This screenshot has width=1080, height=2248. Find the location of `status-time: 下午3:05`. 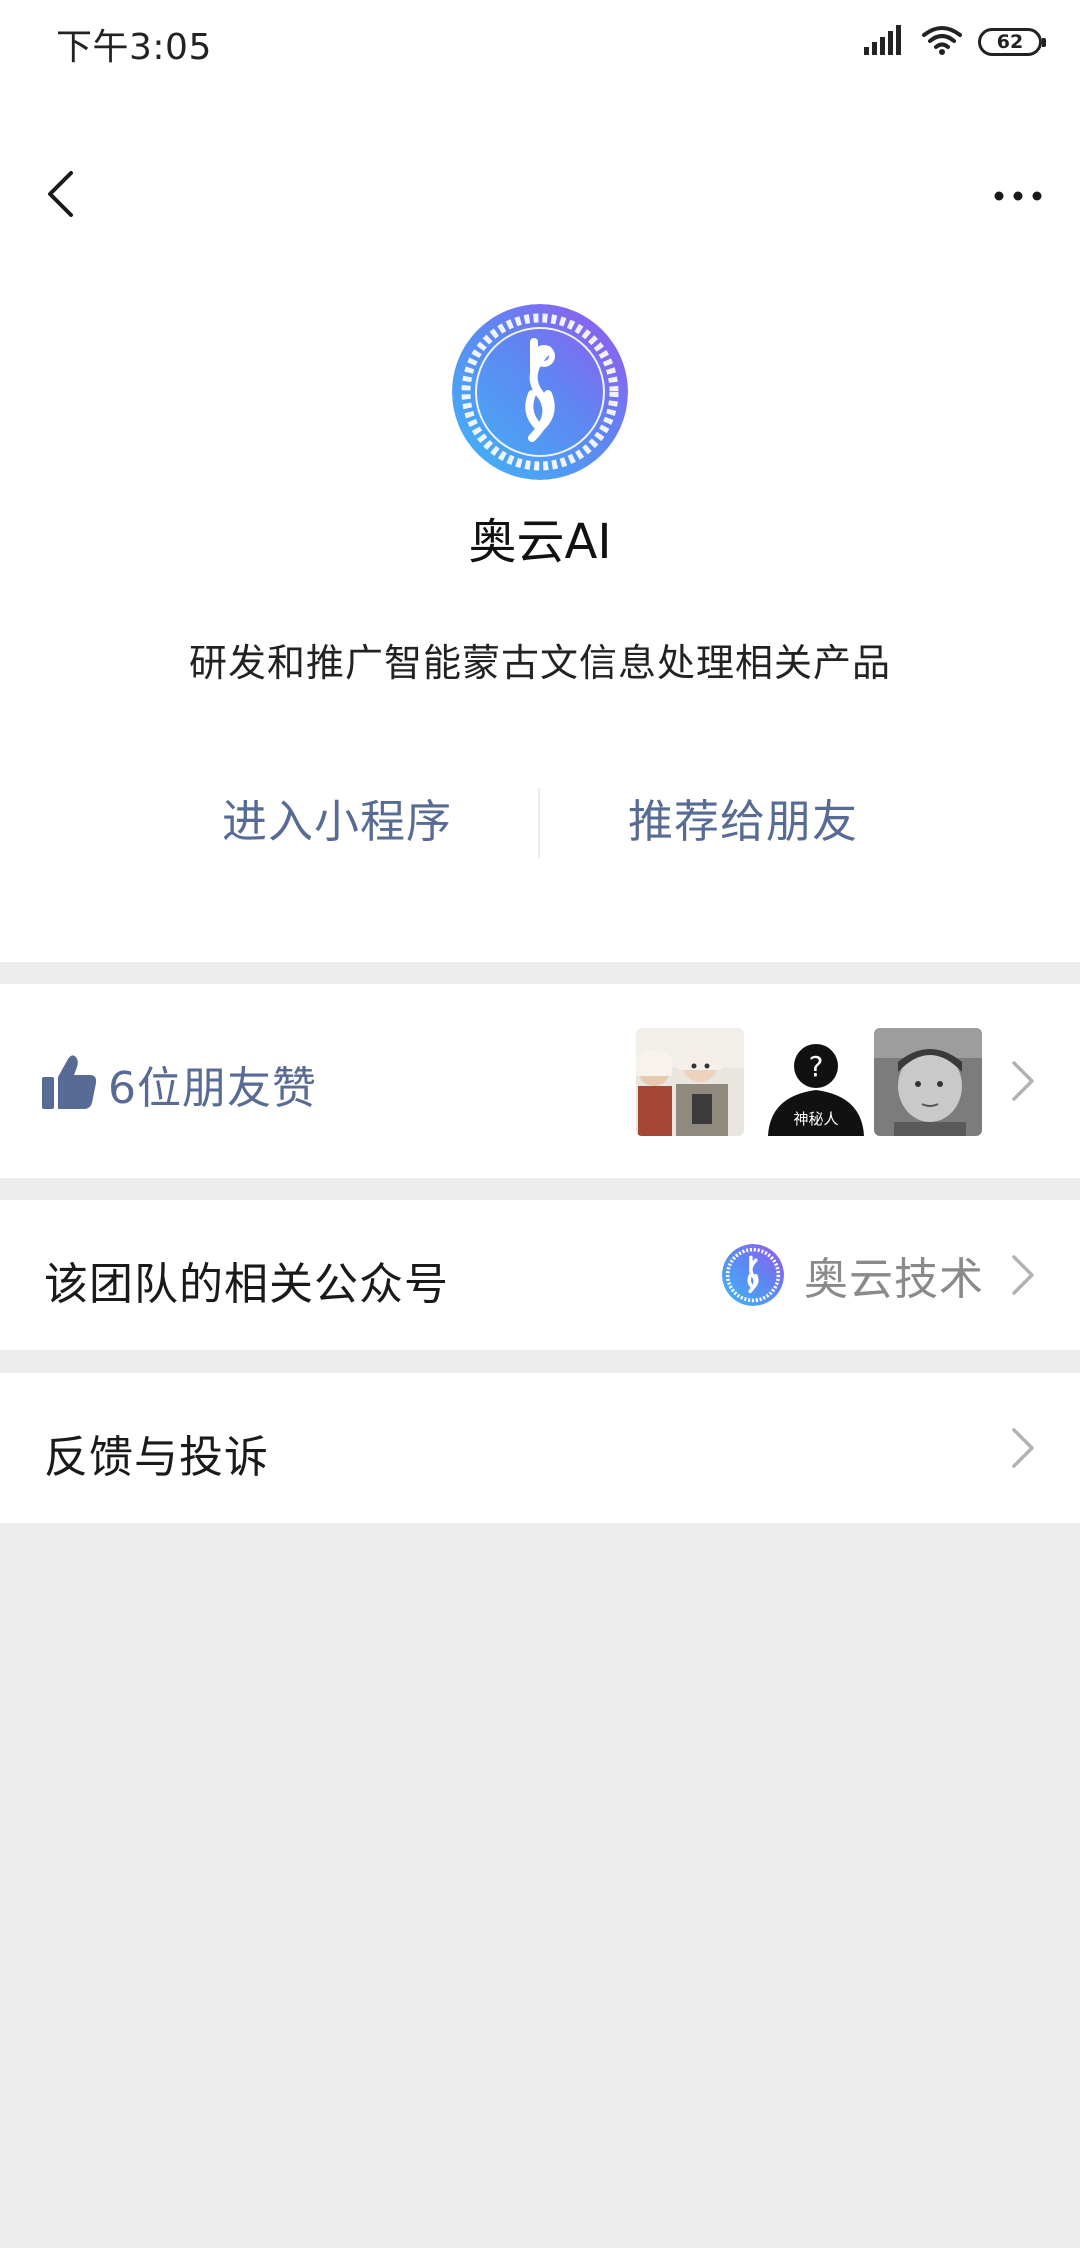

status-time: 下午3:05 is located at coordinates (134, 47).